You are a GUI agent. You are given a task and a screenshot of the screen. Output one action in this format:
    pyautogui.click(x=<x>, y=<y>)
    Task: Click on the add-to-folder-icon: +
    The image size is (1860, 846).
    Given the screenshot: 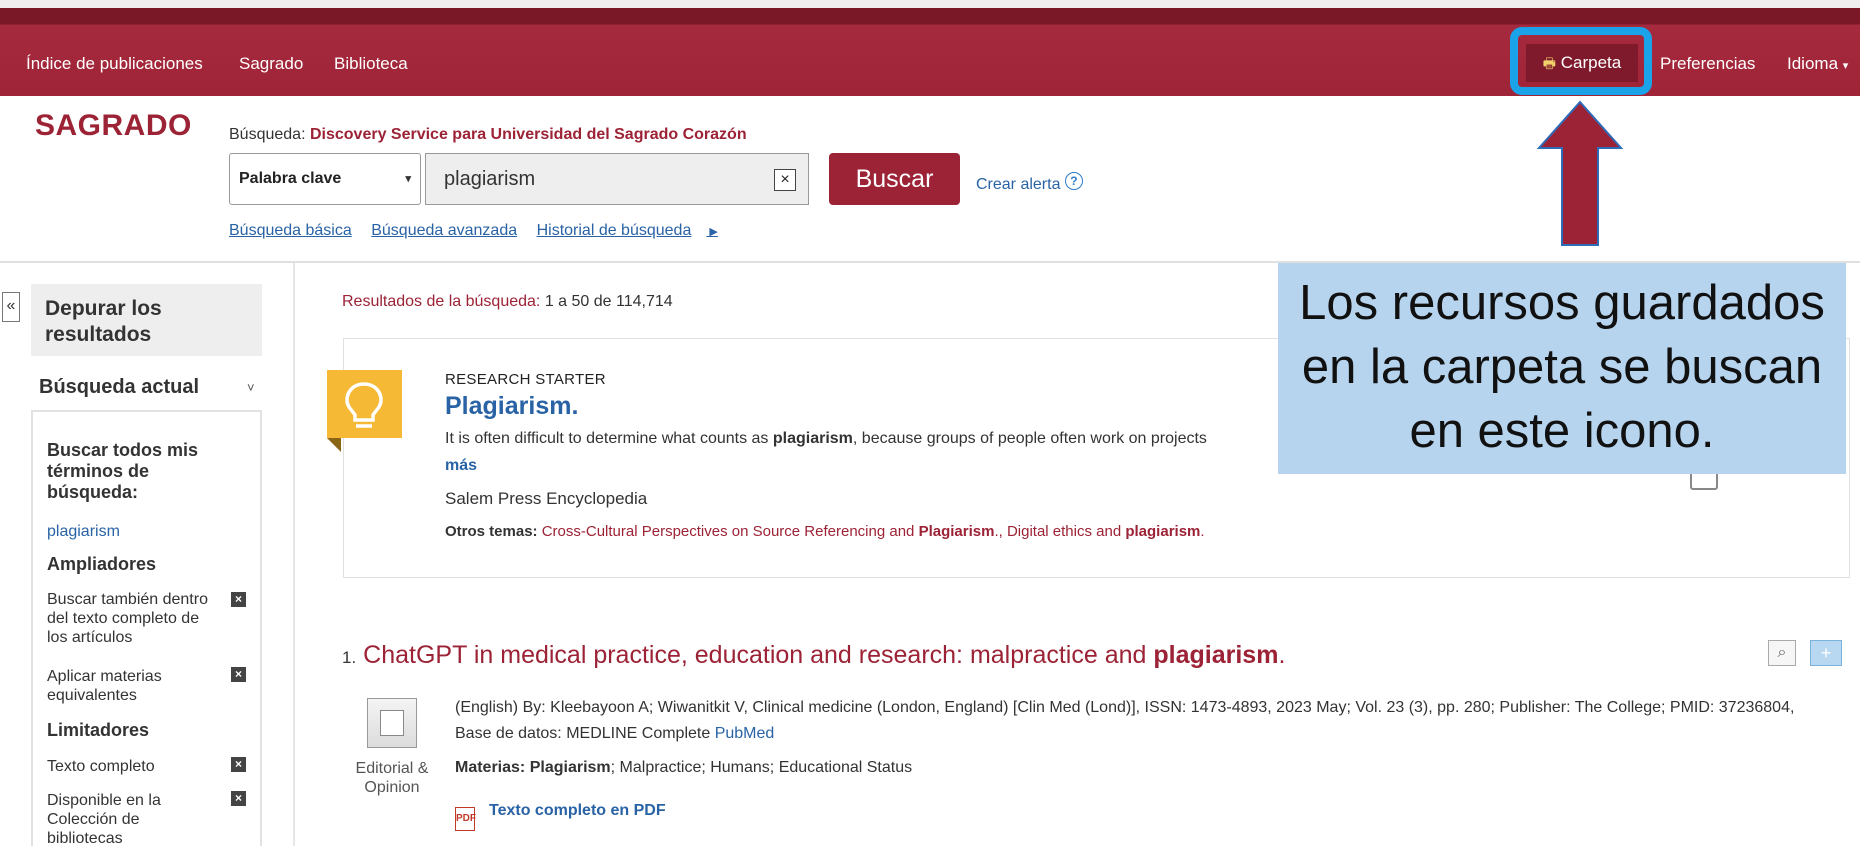 What is the action you would take?
    pyautogui.click(x=1826, y=653)
    